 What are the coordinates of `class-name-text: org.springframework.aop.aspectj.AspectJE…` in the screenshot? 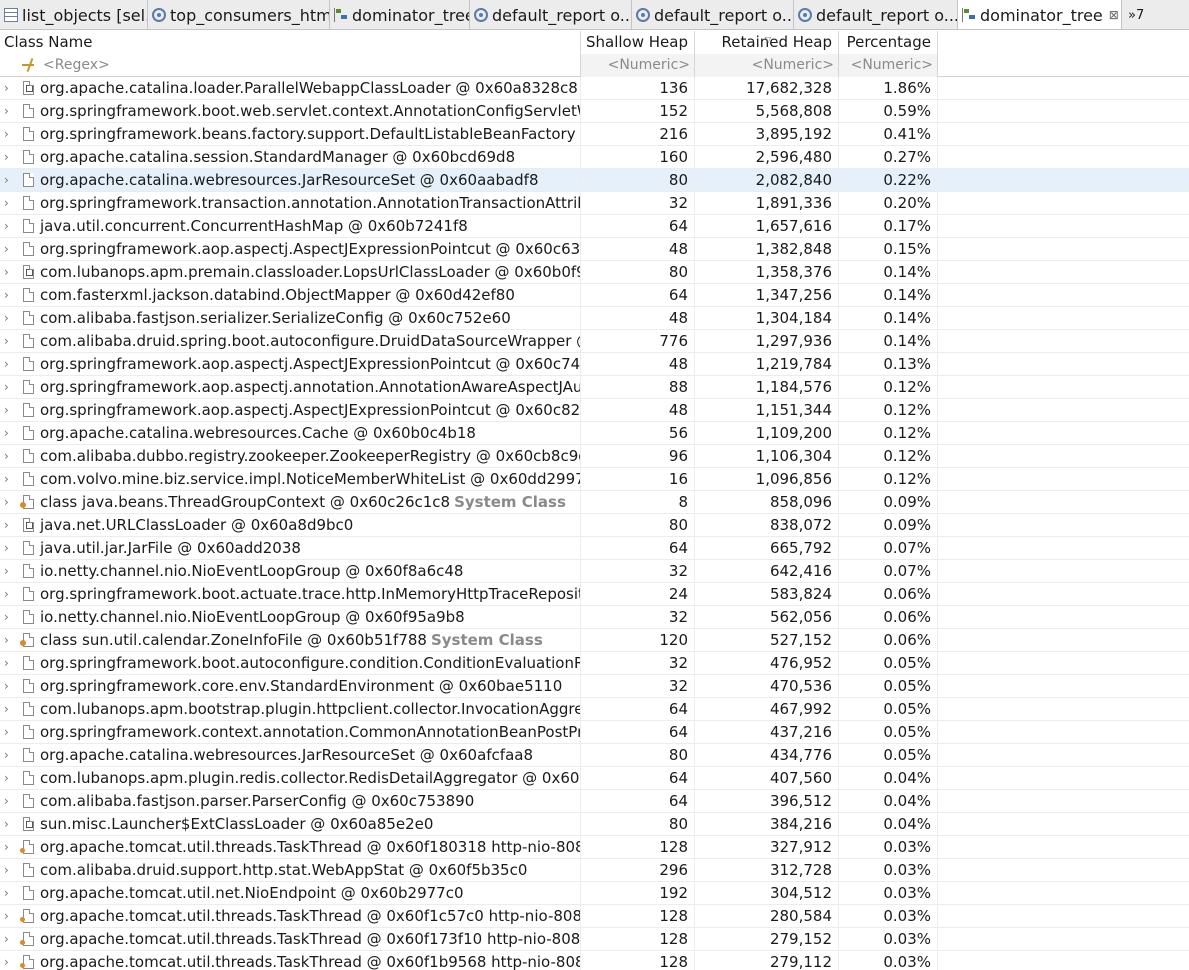 It's located at (310, 364).